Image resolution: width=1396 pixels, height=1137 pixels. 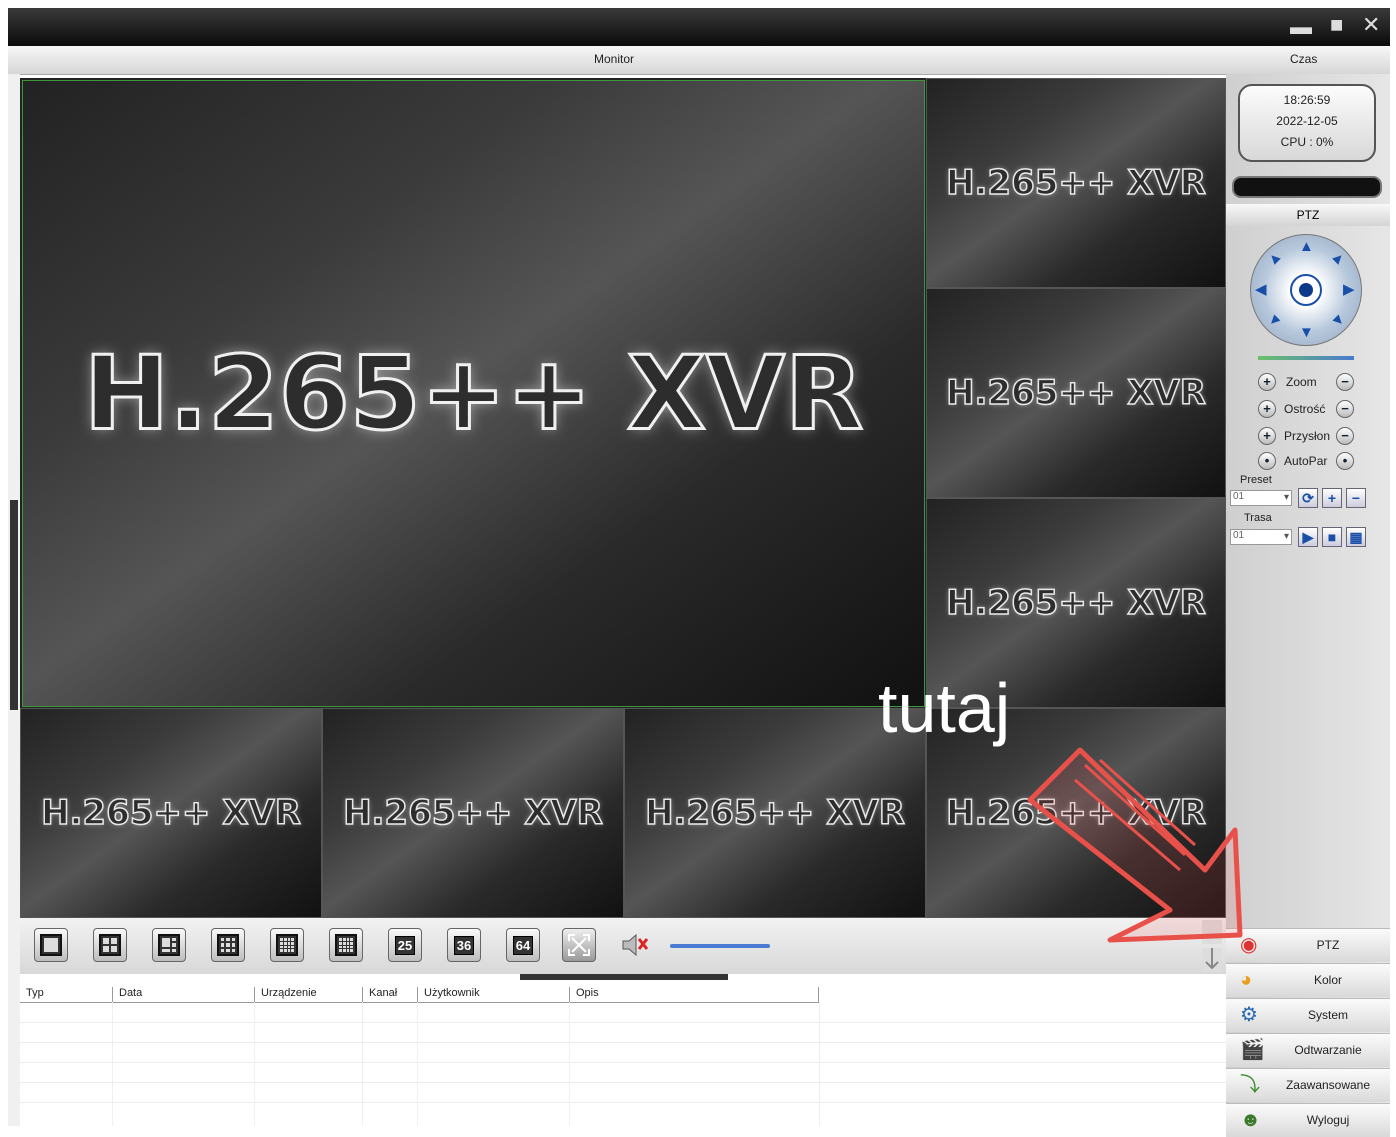 I want to click on menu-color-label: Kolor, so click(x=1327, y=980).